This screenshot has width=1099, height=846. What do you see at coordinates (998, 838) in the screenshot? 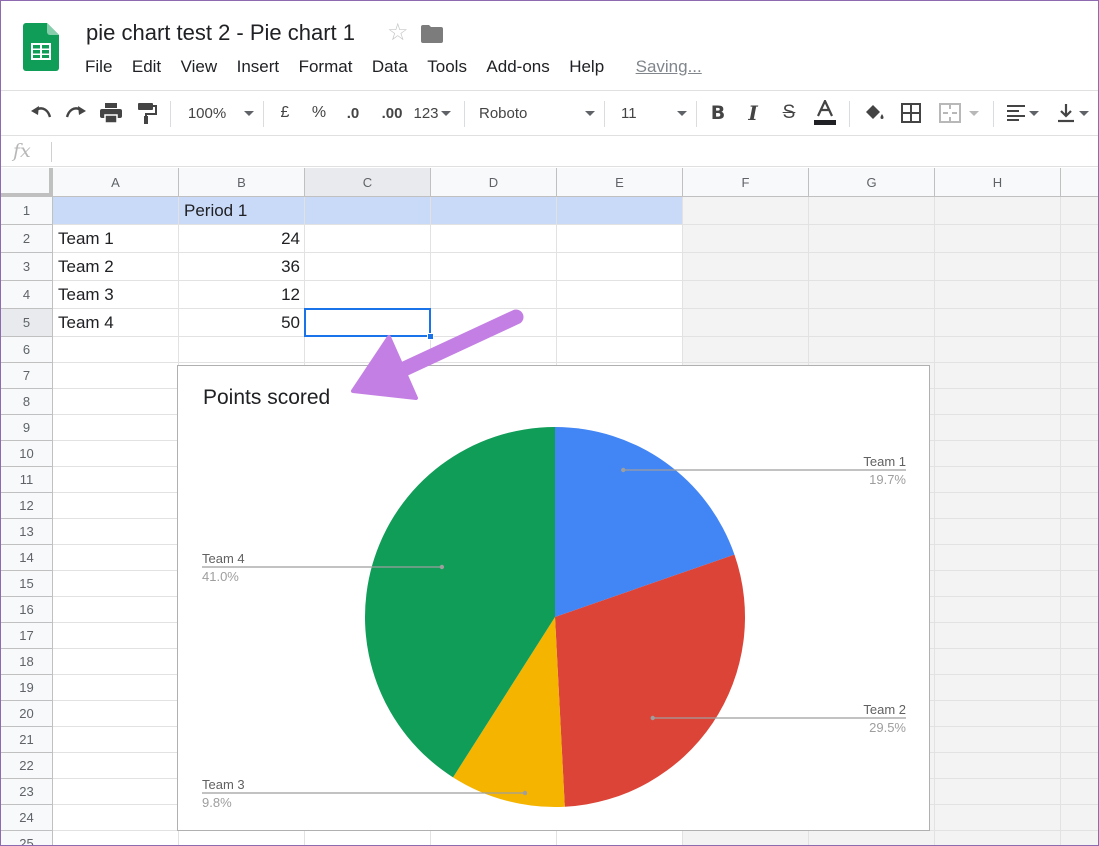
I see `cell-h25` at bounding box center [998, 838].